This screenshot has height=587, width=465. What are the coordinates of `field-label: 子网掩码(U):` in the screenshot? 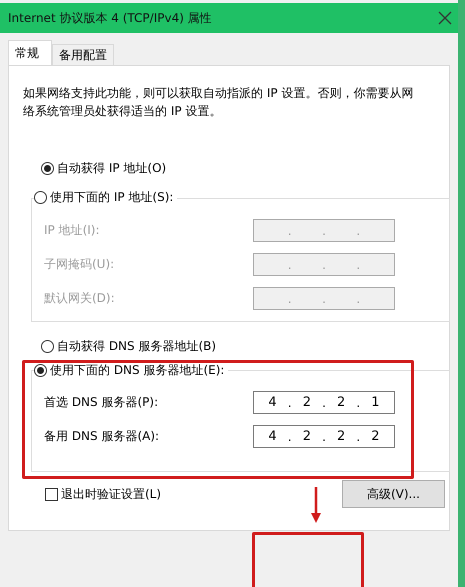 It's located at (79, 264).